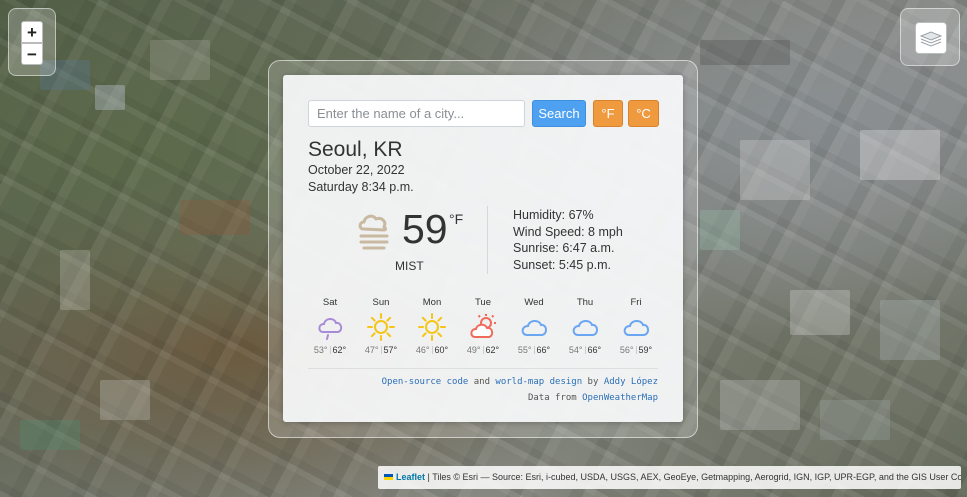  What do you see at coordinates (564, 248) in the screenshot?
I see `sunrise: Sunrise: 6:47 a.m.` at bounding box center [564, 248].